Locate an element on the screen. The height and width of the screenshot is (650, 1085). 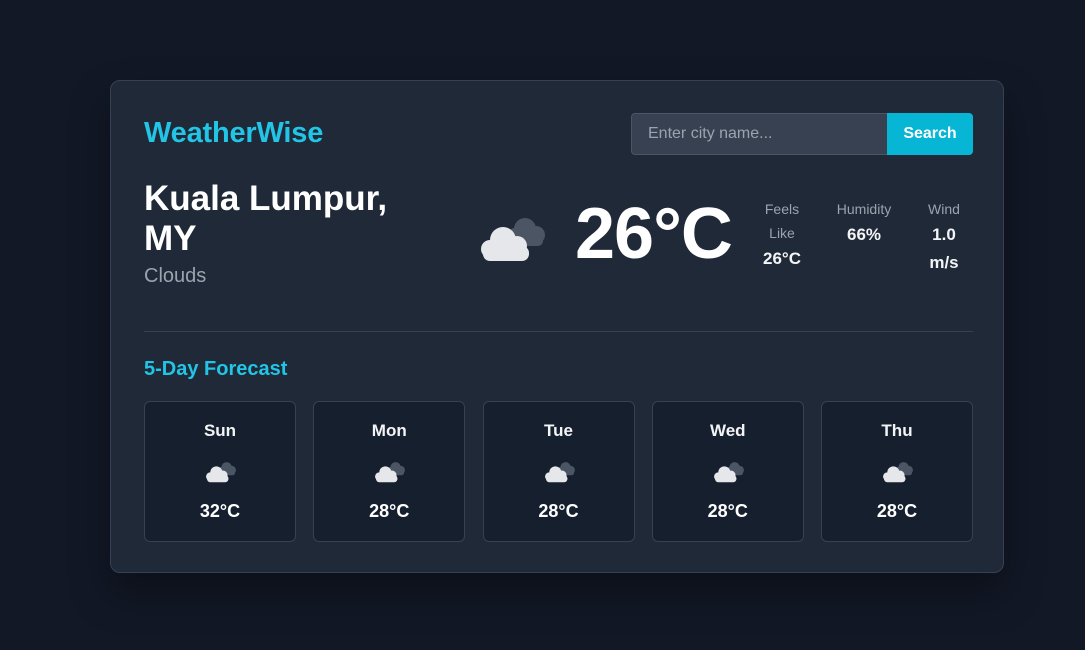
humidity-value: 66% is located at coordinates (864, 234).